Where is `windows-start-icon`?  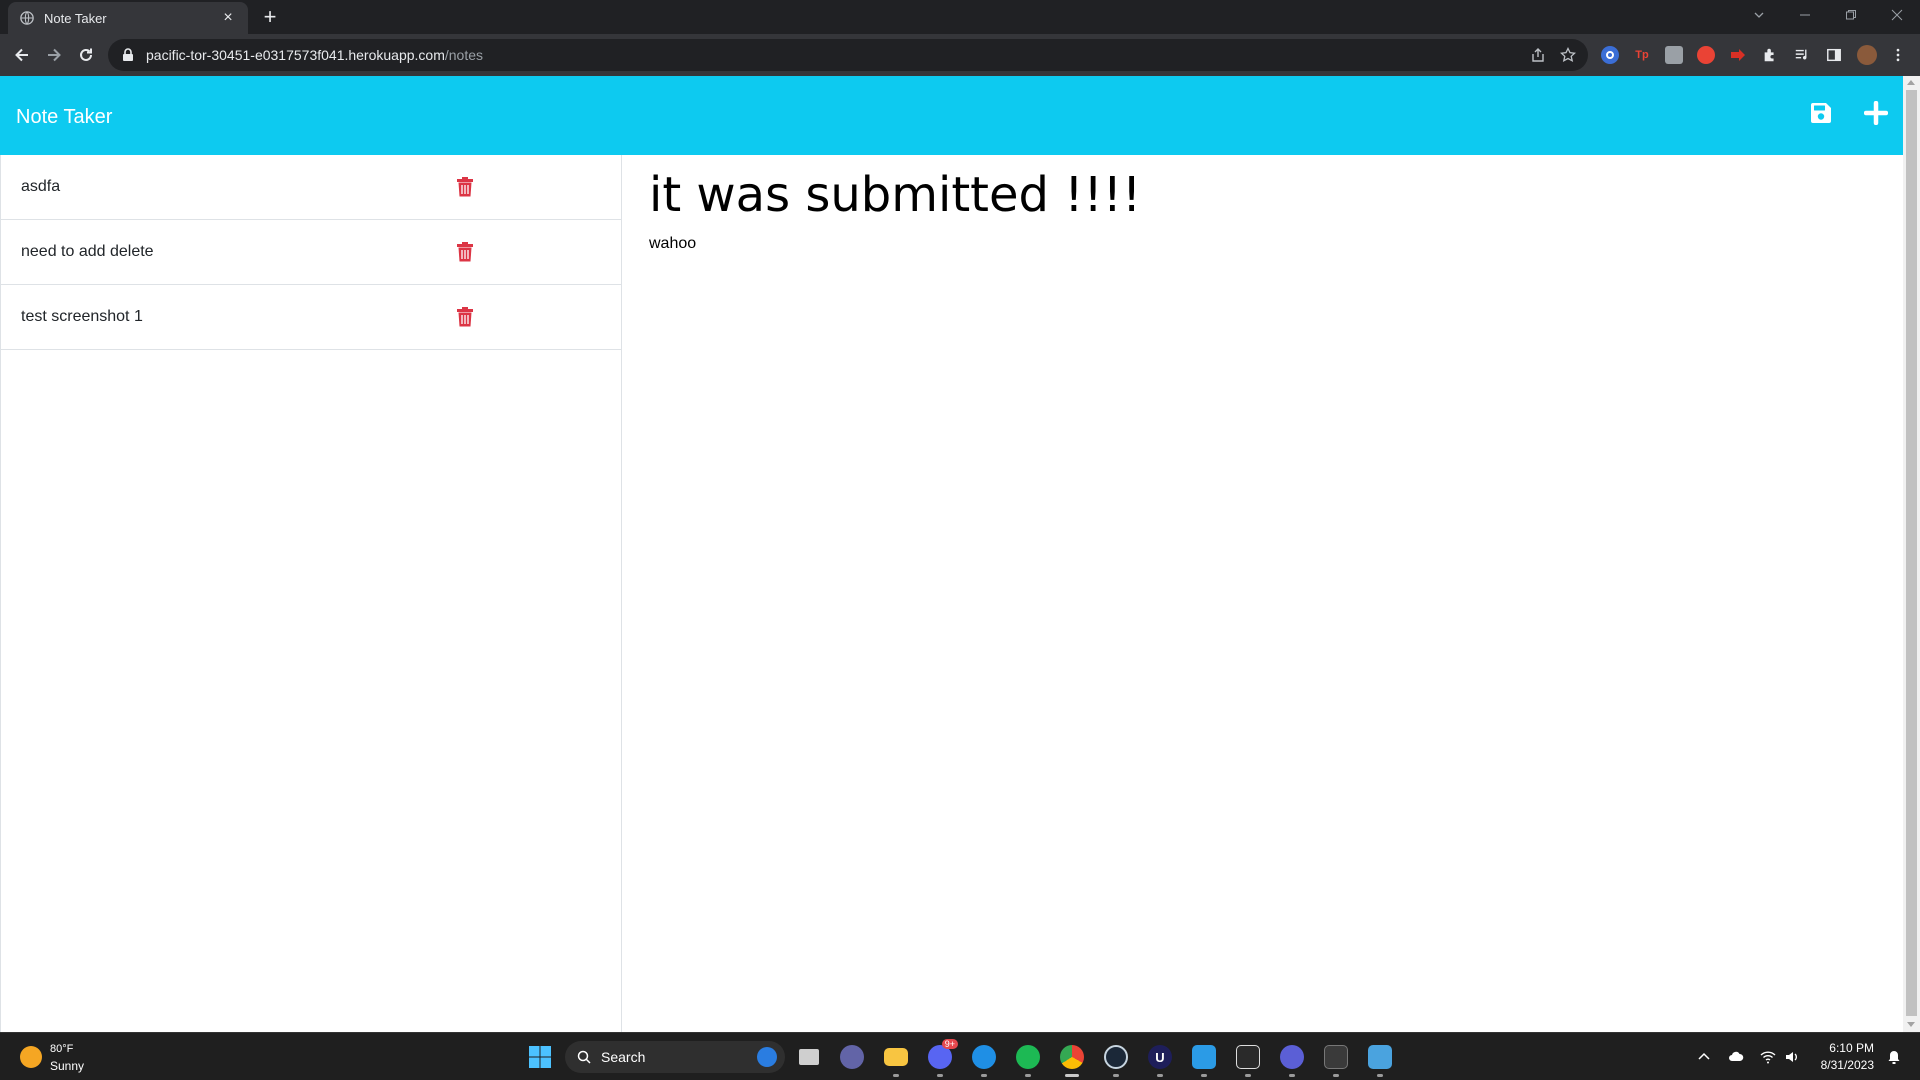
windows-start-icon is located at coordinates (540, 1057).